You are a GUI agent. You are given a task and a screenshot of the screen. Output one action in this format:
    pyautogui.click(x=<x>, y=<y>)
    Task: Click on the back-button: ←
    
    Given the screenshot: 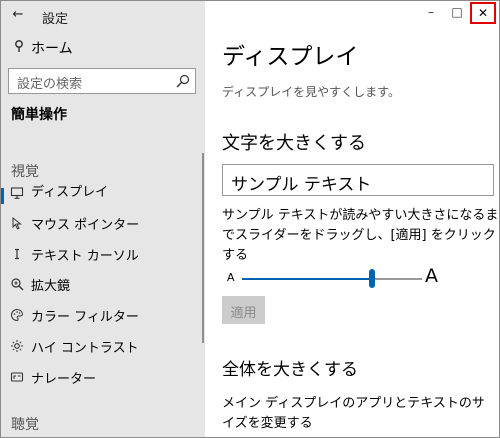 What is the action you would take?
    pyautogui.click(x=18, y=15)
    